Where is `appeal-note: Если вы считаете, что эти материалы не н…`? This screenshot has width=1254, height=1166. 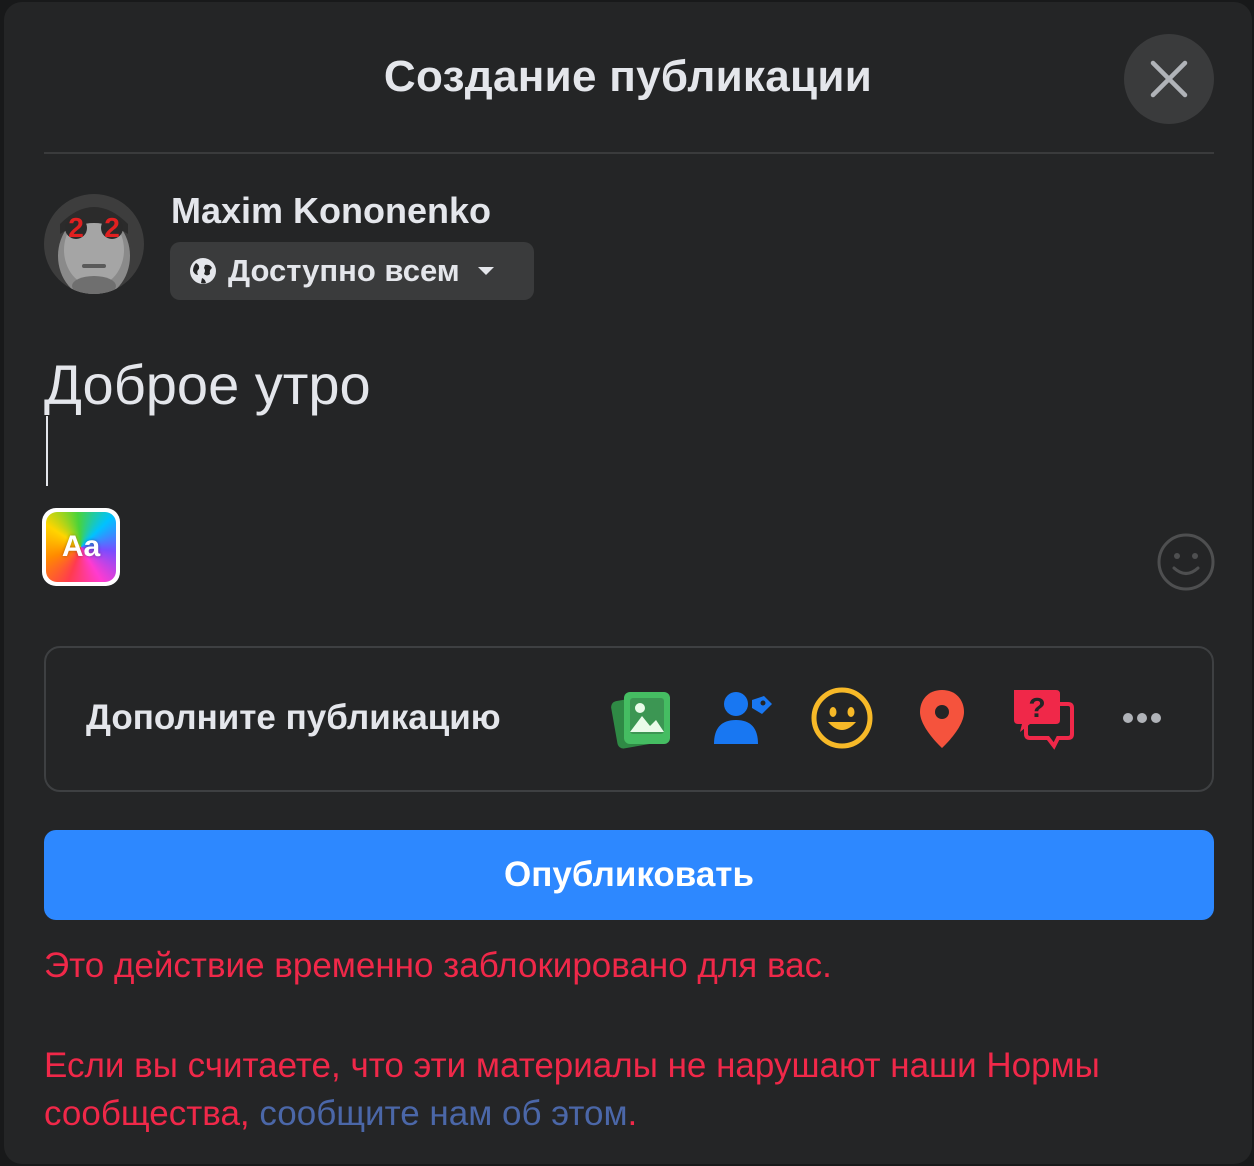 appeal-note: Если вы считаете, что эти материалы не н… is located at coordinates (634, 1090).